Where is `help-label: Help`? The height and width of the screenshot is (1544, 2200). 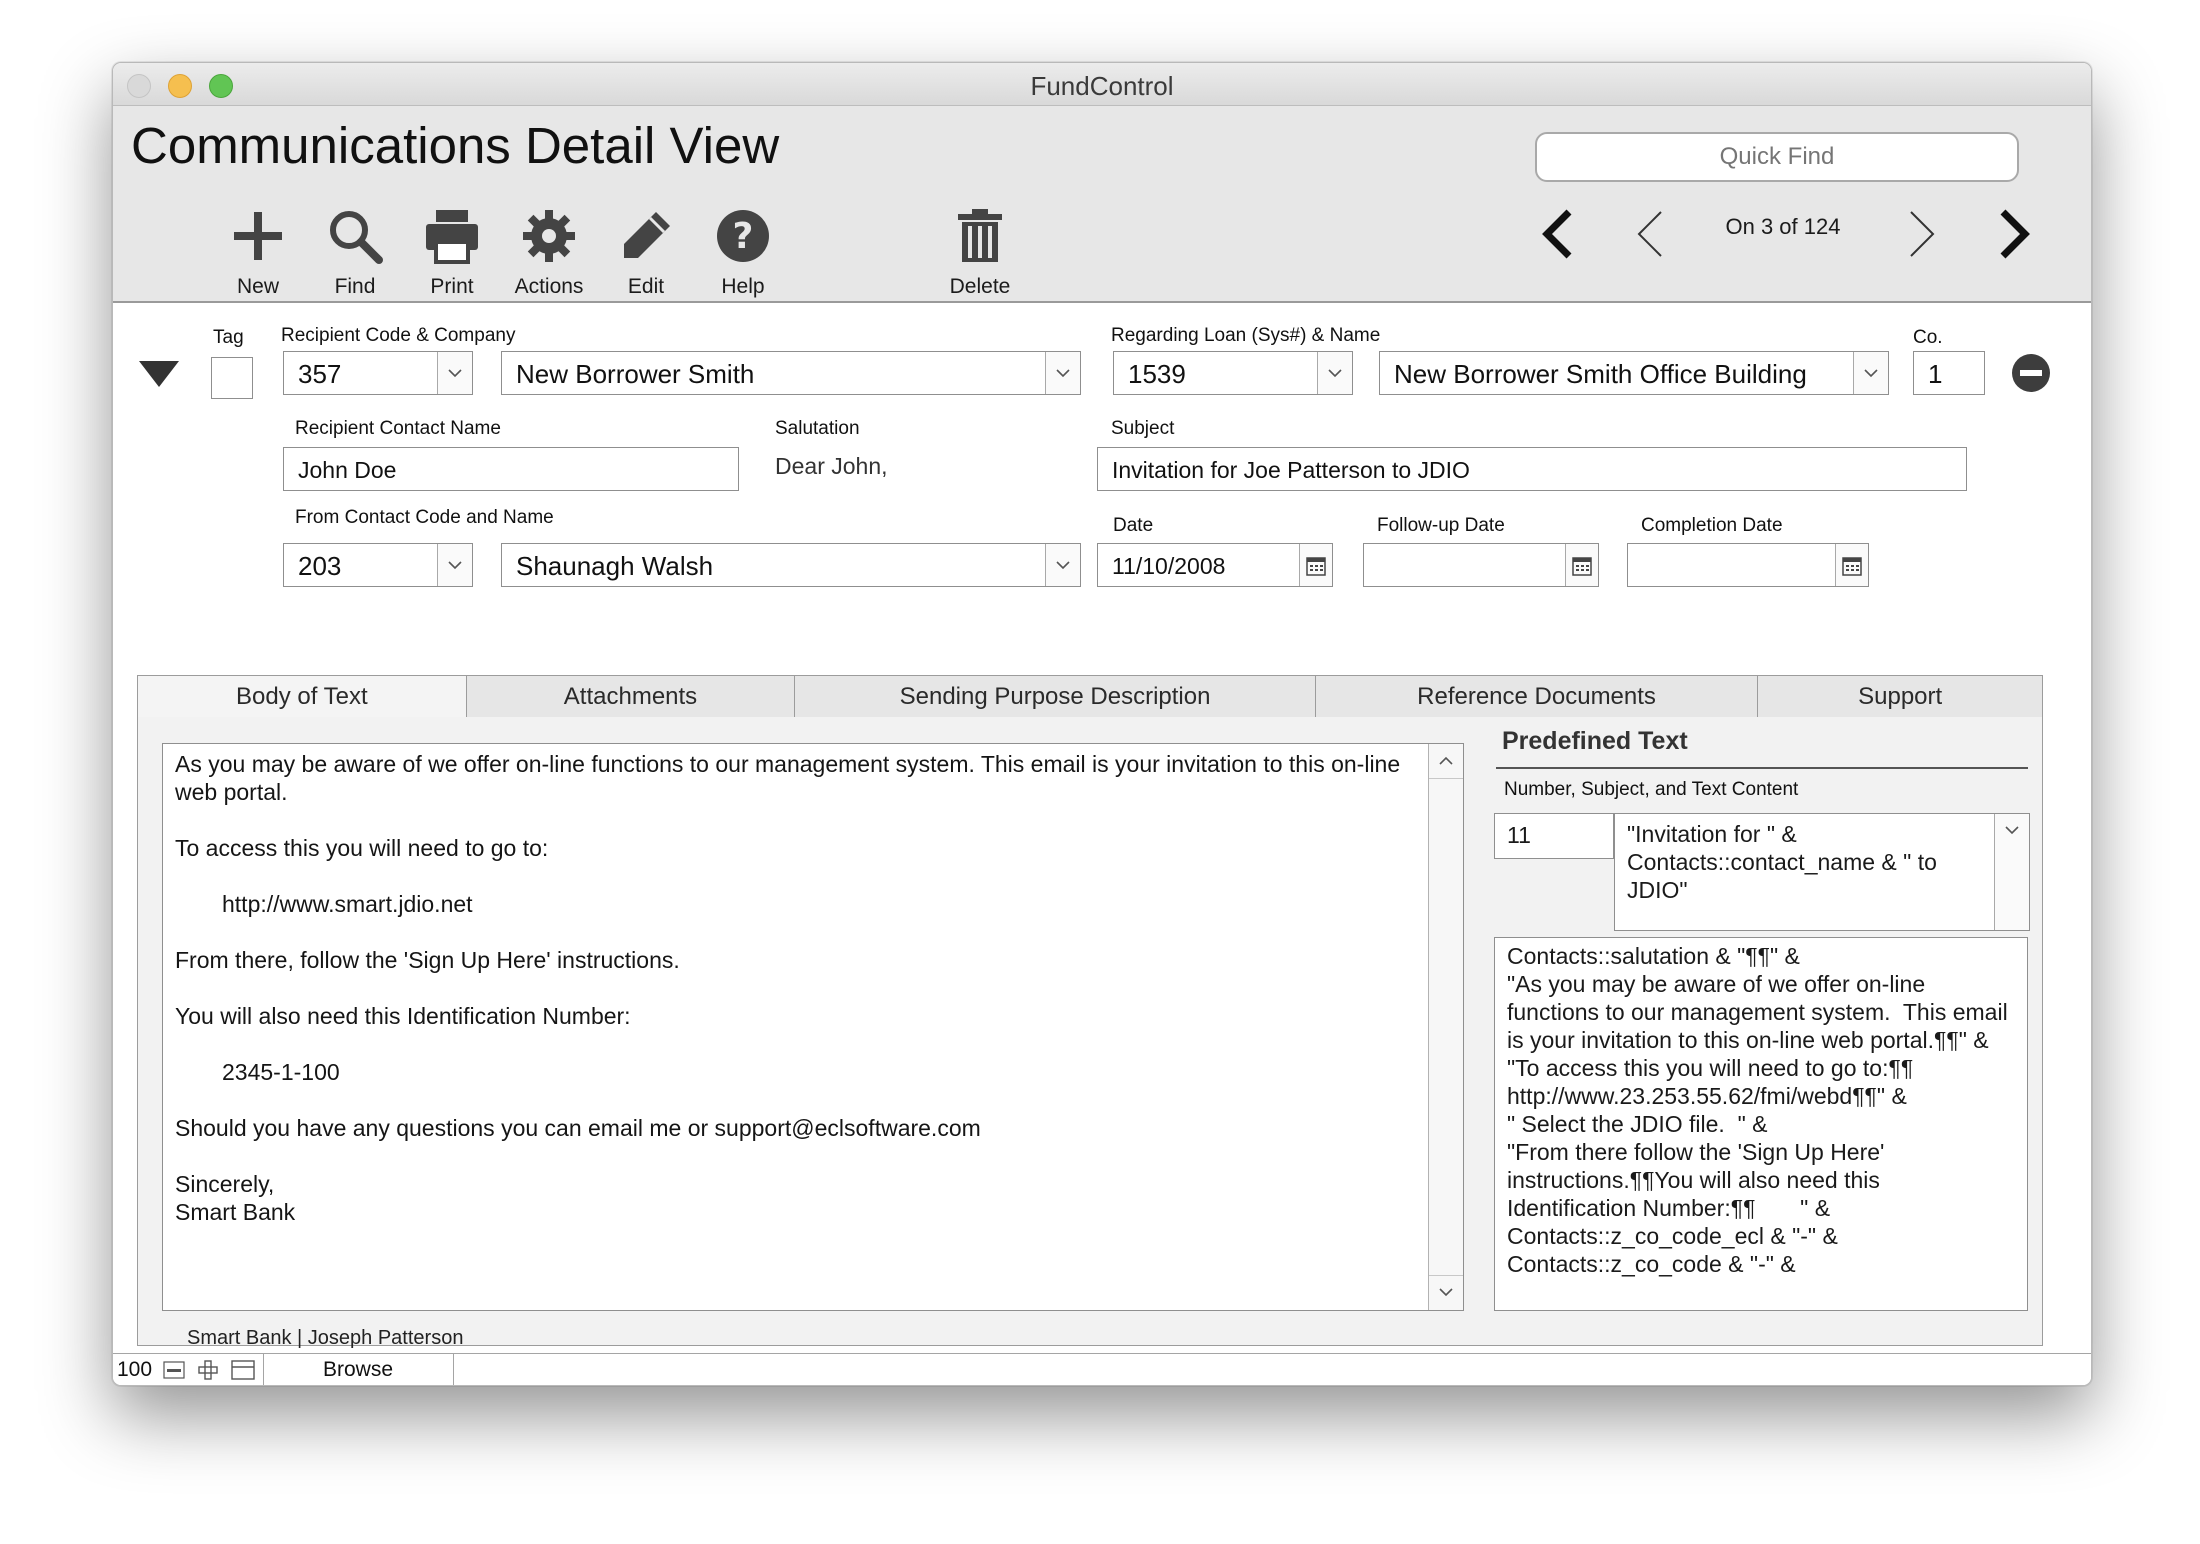
help-label: Help is located at coordinates (743, 286).